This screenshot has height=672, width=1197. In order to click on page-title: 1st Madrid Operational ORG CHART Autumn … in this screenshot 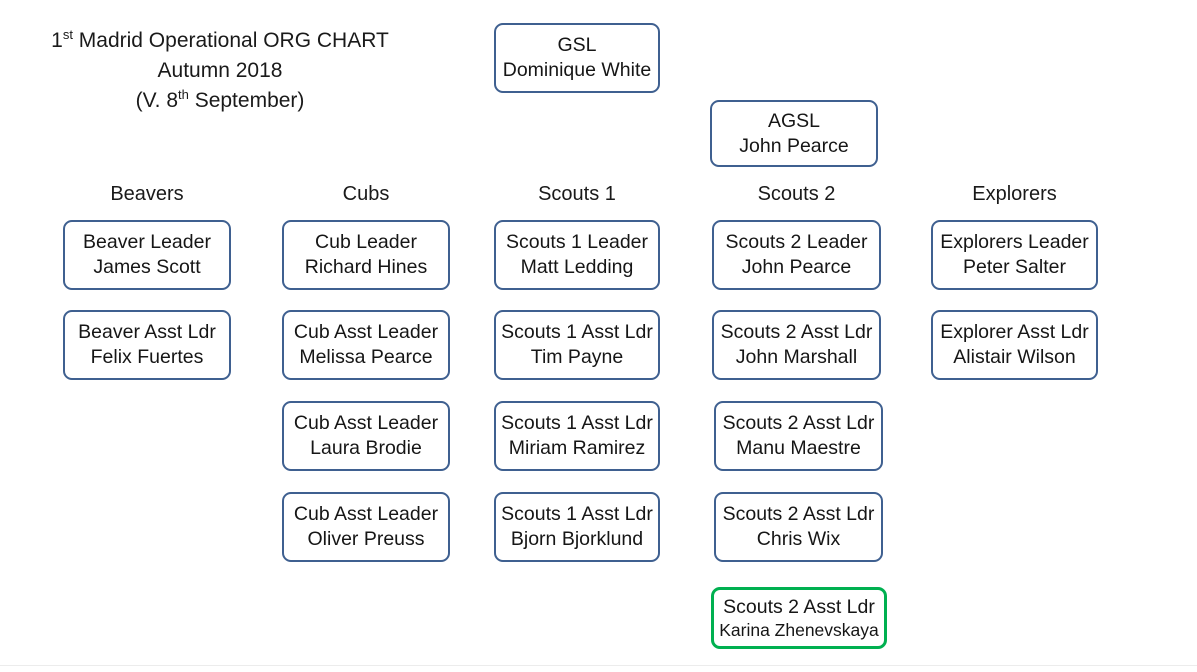, I will do `click(220, 70)`.